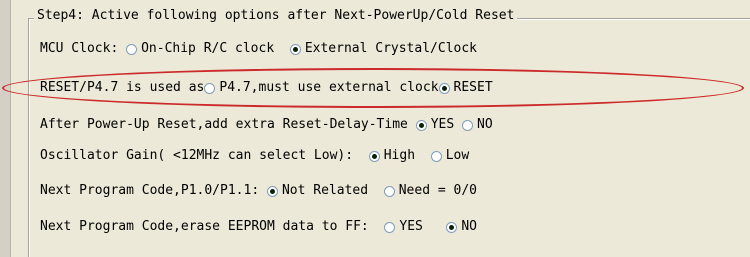 This screenshot has height=257, width=750. Describe the element at coordinates (436, 156) in the screenshot. I see `osc-gain-low-radio` at that location.